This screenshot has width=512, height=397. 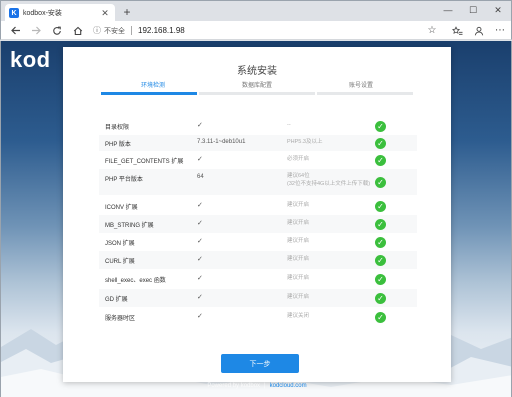 I want to click on favorites-list-icon, so click(x=456, y=30).